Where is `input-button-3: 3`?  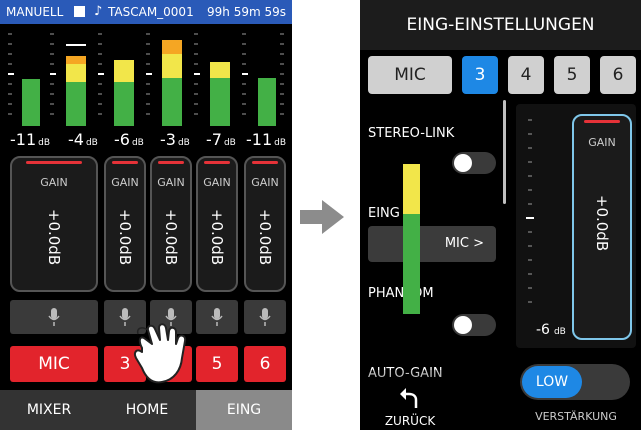 input-button-3: 3 is located at coordinates (480, 75).